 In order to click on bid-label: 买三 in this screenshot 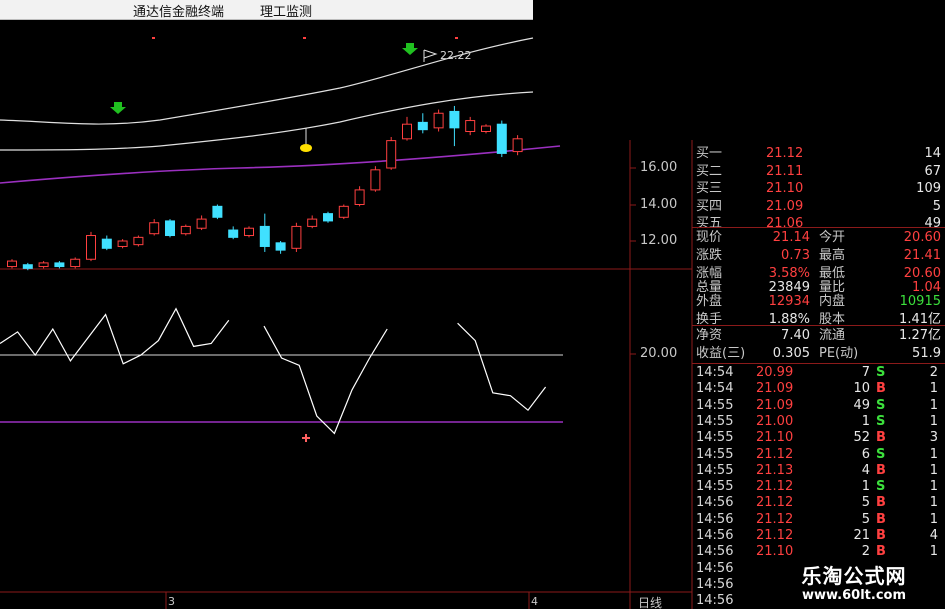, I will do `click(709, 189)`.